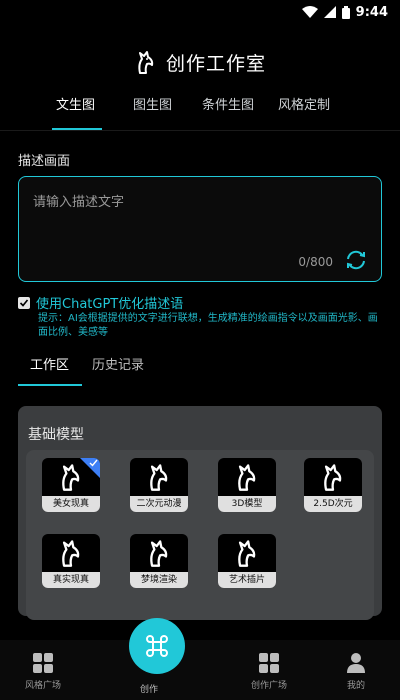 The height and width of the screenshot is (700, 400). I want to click on model-card-3d: 3D模型, so click(247, 485).